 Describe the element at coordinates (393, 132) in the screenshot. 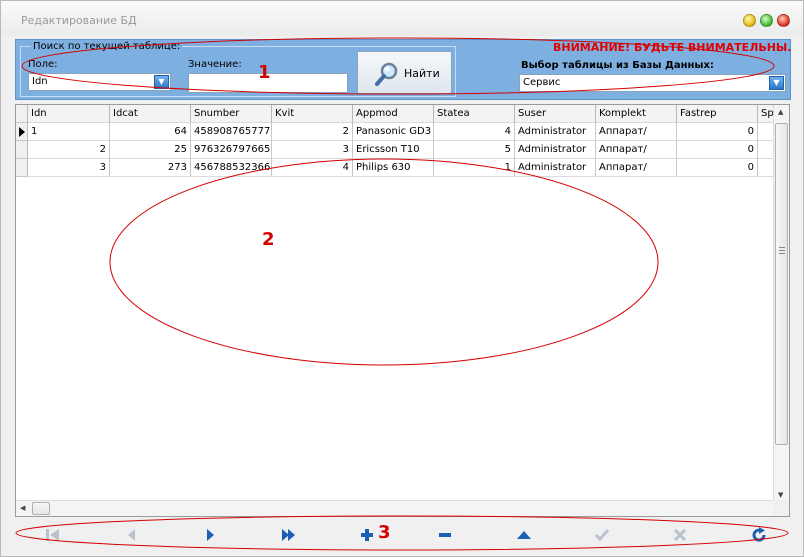

I see `cell-appmod: Panasonic GD3` at that location.